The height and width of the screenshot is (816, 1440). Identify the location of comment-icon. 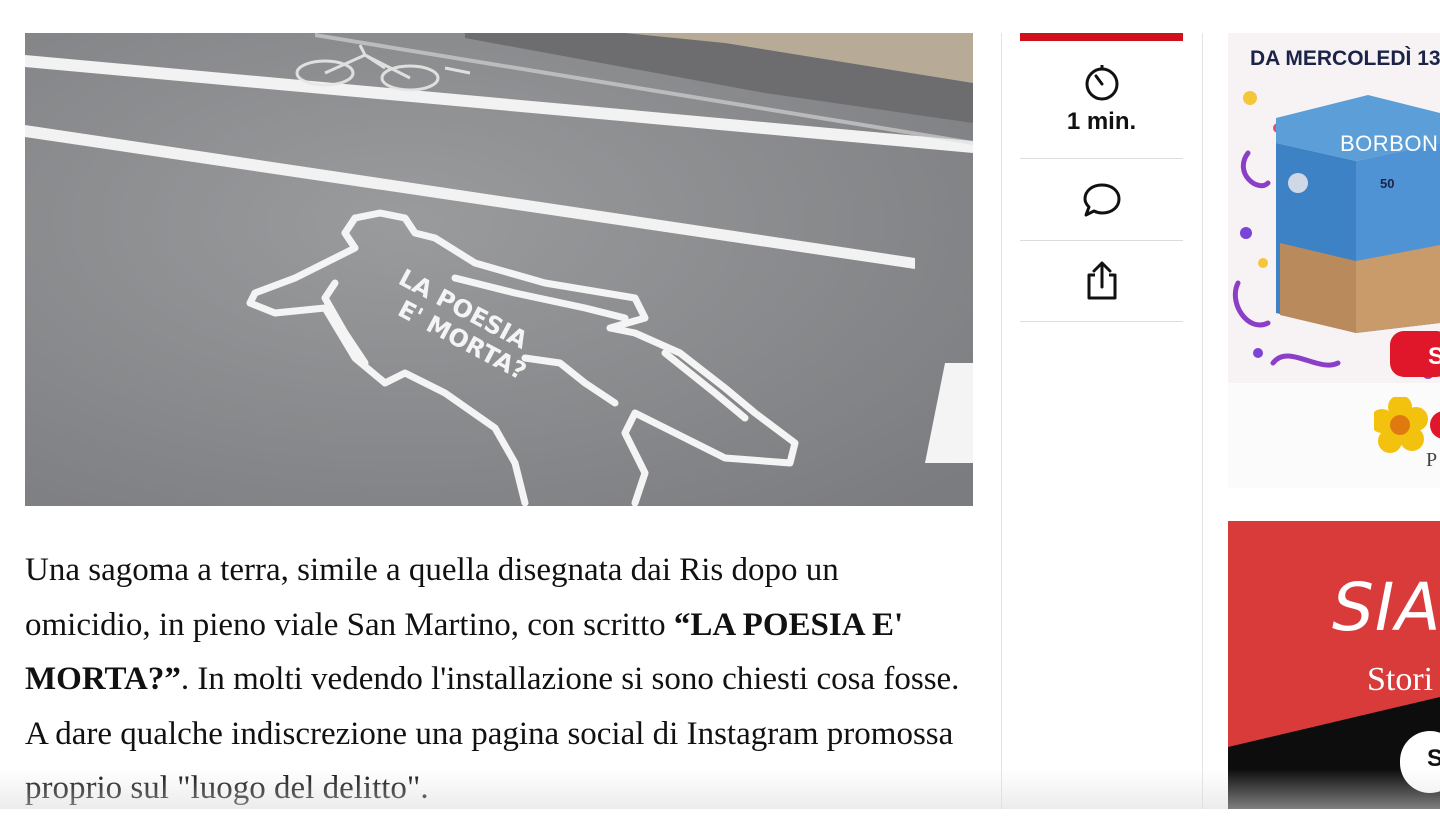
(1102, 200).